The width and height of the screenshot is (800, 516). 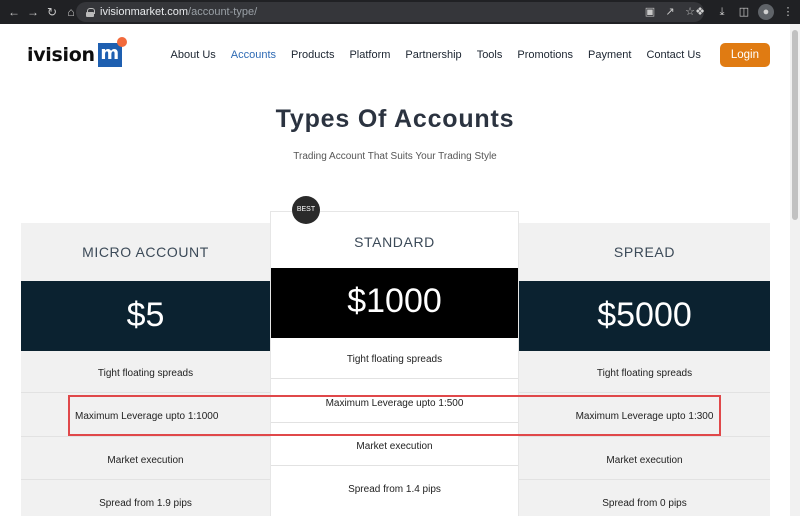 I want to click on menu-kebab-icon: ⋮, so click(x=788, y=12).